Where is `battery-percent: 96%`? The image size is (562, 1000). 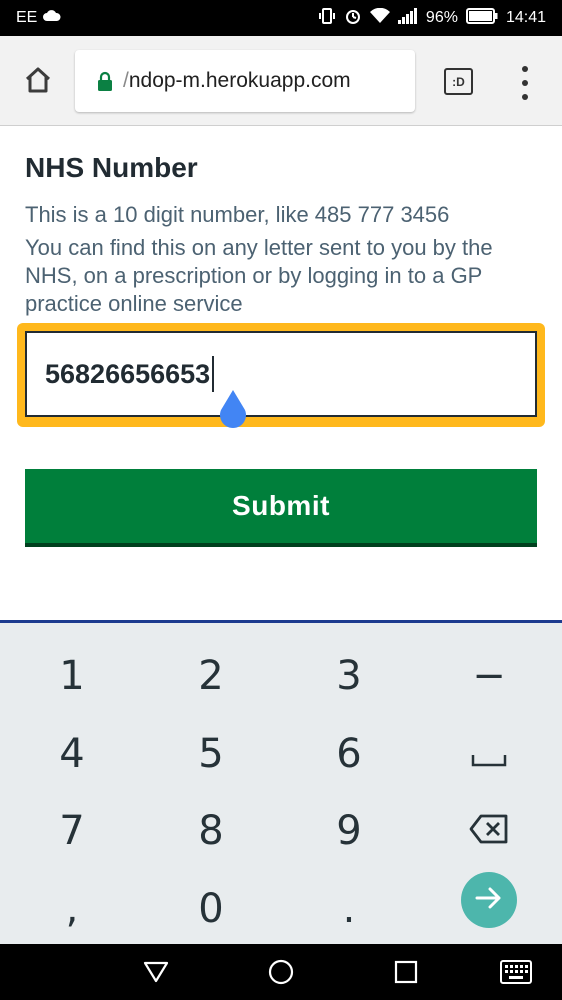 battery-percent: 96% is located at coordinates (441, 17).